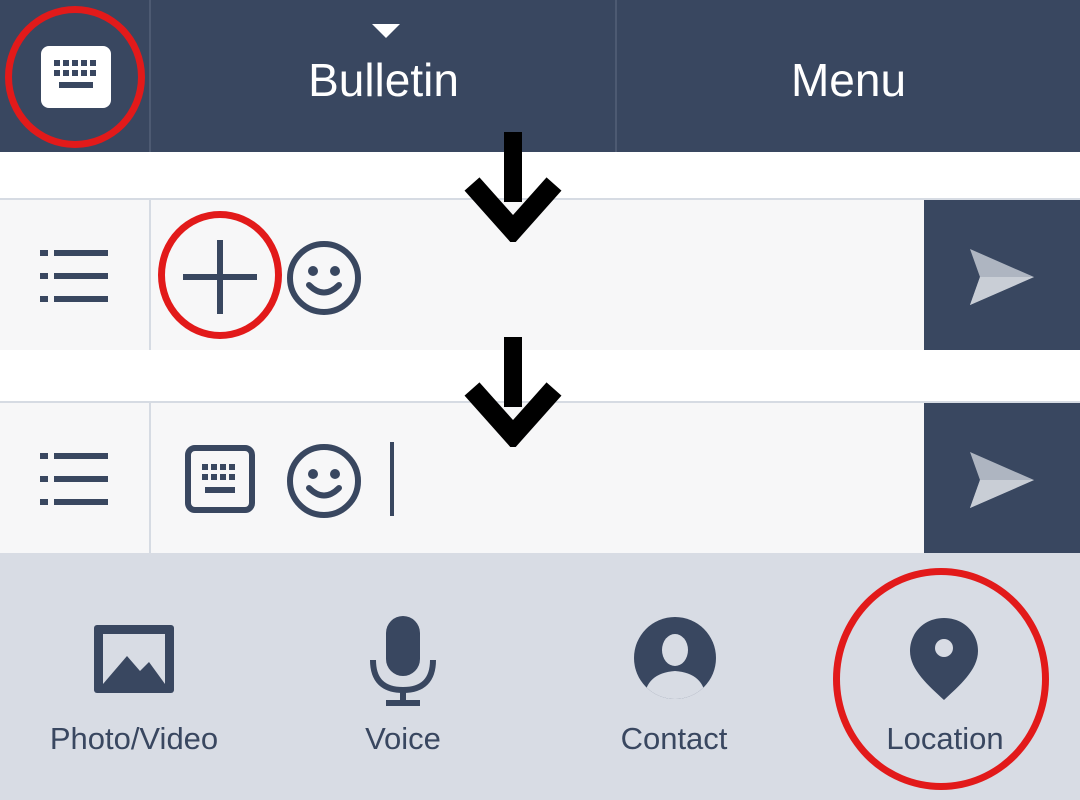 The image size is (1080, 800). What do you see at coordinates (945, 738) in the screenshot?
I see `location-label: Location` at bounding box center [945, 738].